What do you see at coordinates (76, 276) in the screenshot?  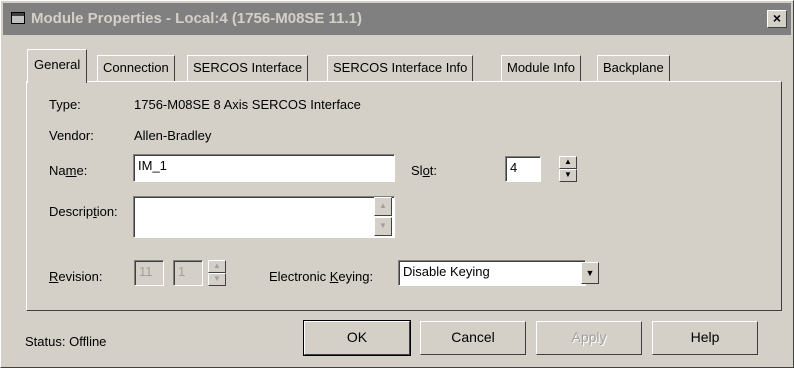 I see `revision-label: Revision:` at bounding box center [76, 276].